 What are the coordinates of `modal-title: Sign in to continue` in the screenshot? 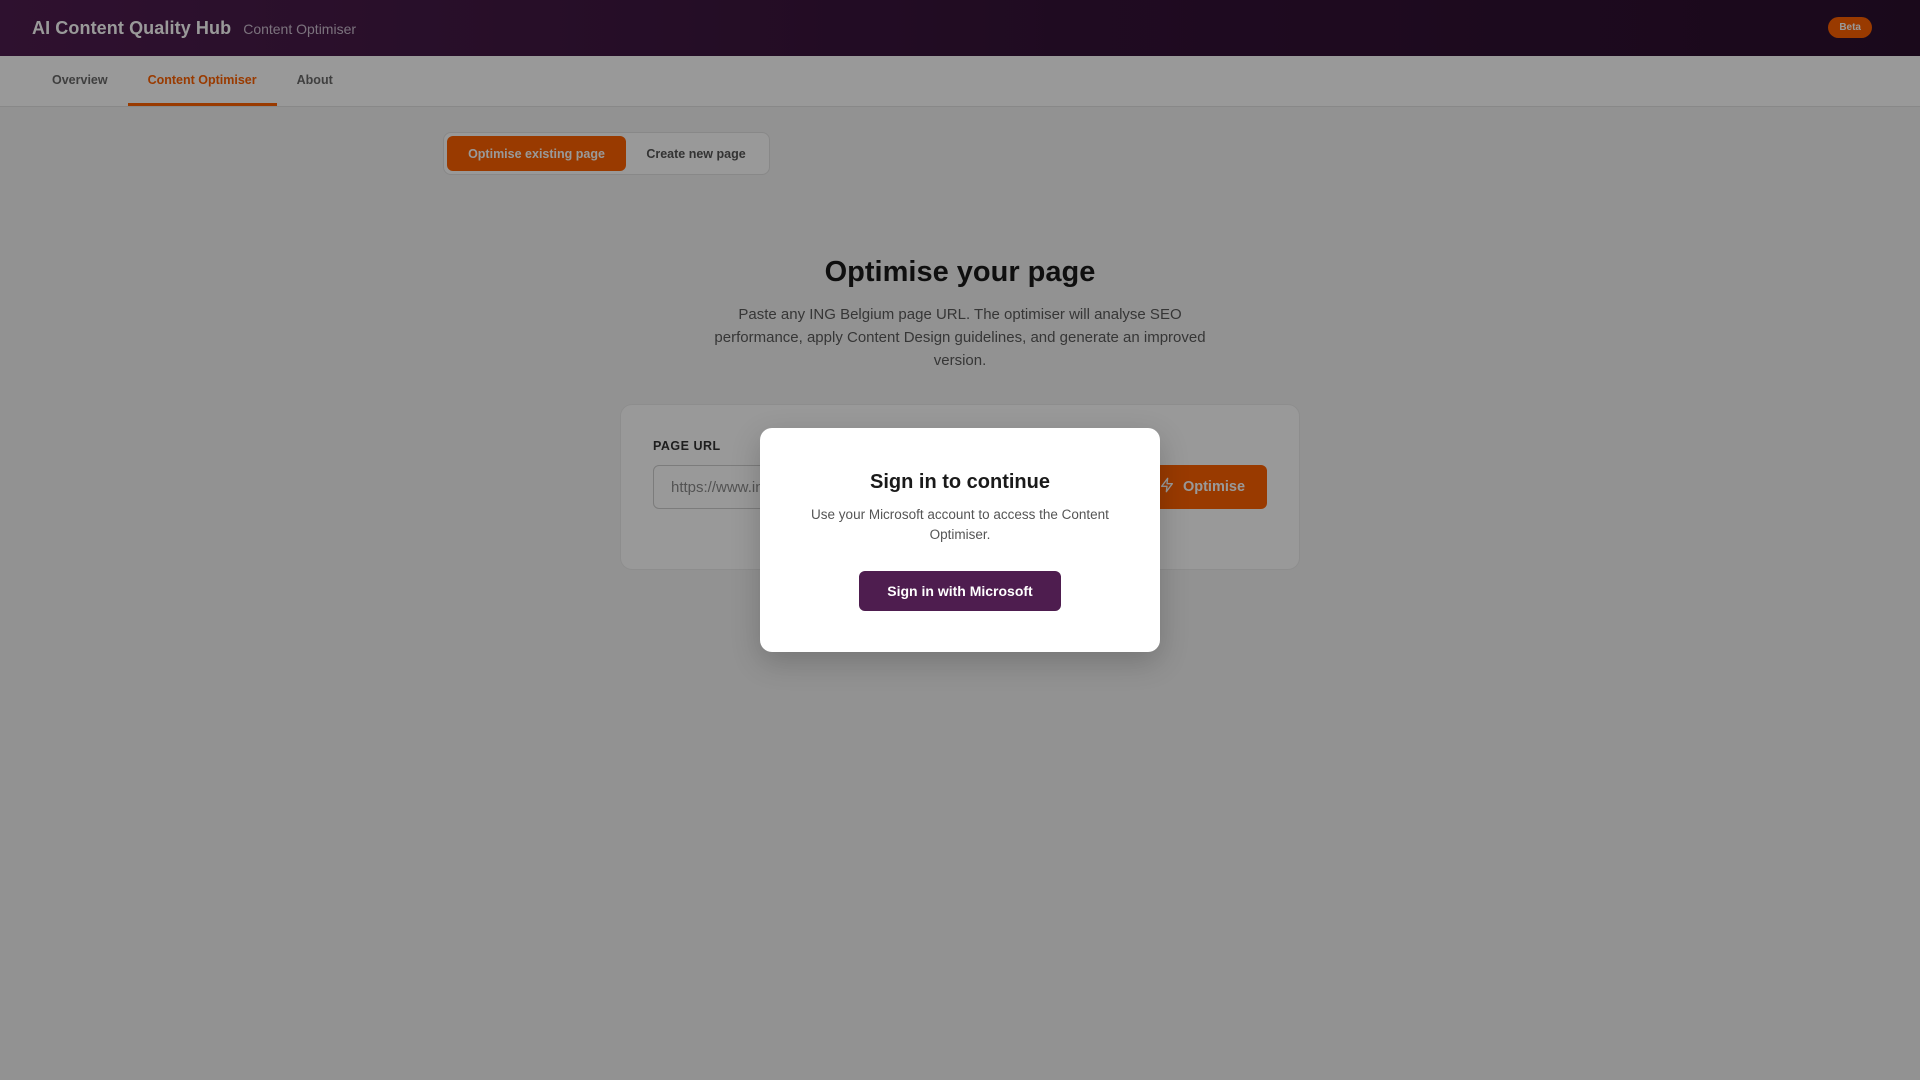 It's located at (960, 482).